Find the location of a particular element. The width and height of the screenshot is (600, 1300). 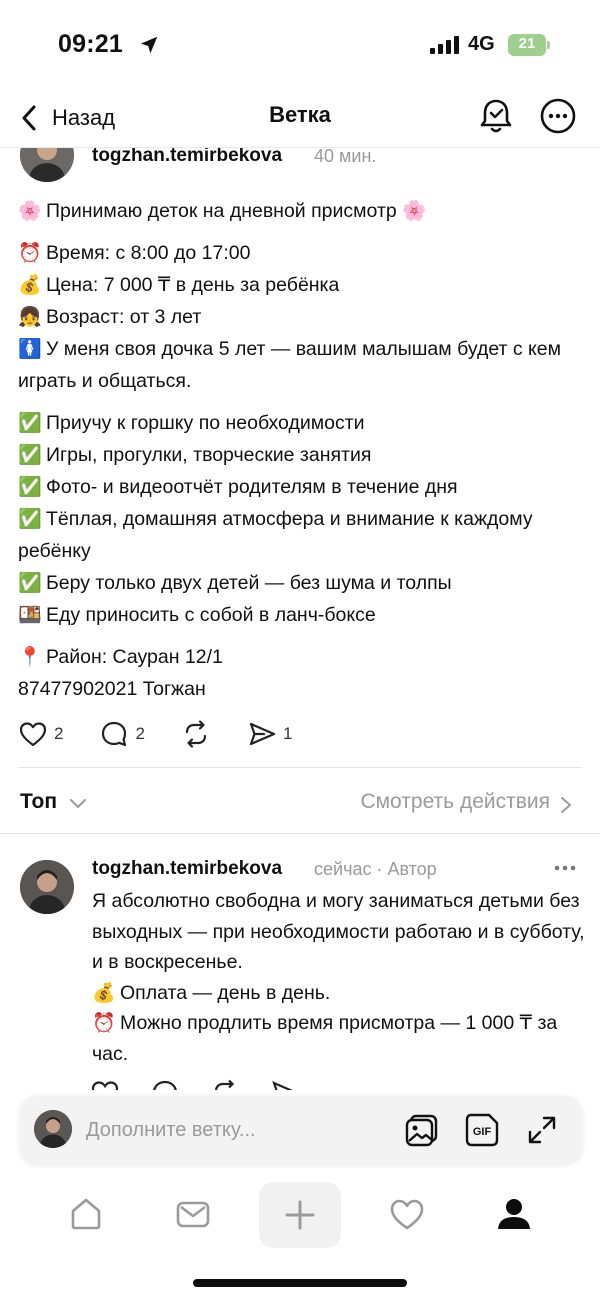

svg-text: GIF is located at coordinates (482, 1132).